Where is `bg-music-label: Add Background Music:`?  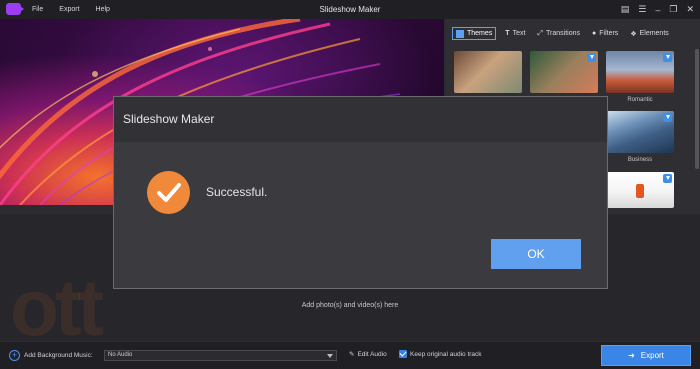 bg-music-label: Add Background Music: is located at coordinates (58, 355).